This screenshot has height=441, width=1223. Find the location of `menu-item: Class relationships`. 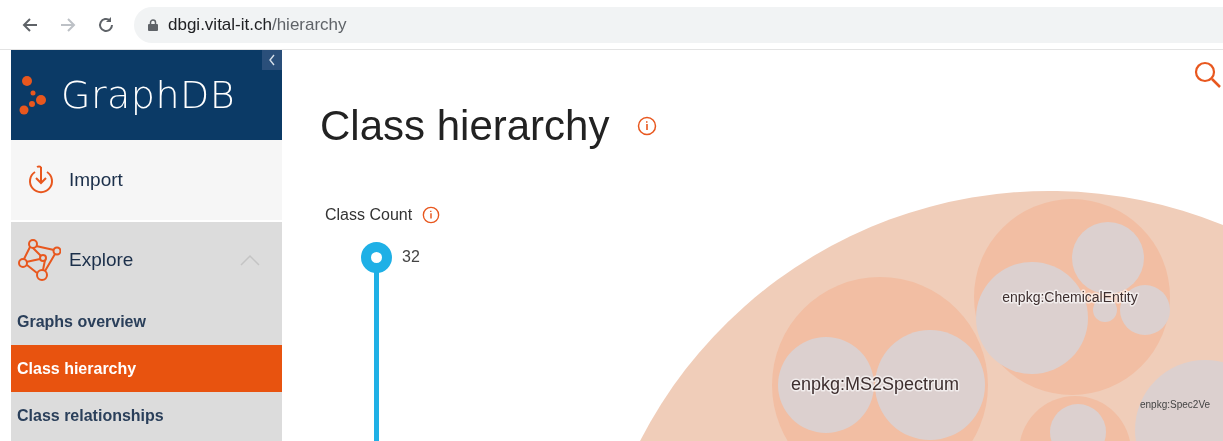

menu-item: Class relationships is located at coordinates (146, 415).